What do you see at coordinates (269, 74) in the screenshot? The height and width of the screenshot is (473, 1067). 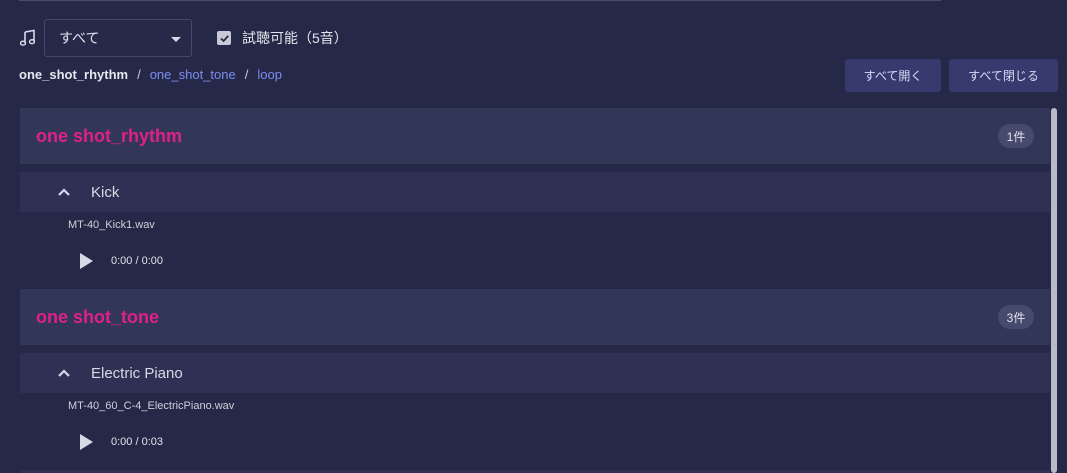 I see `breadcrumb-link-loop: loop` at bounding box center [269, 74].